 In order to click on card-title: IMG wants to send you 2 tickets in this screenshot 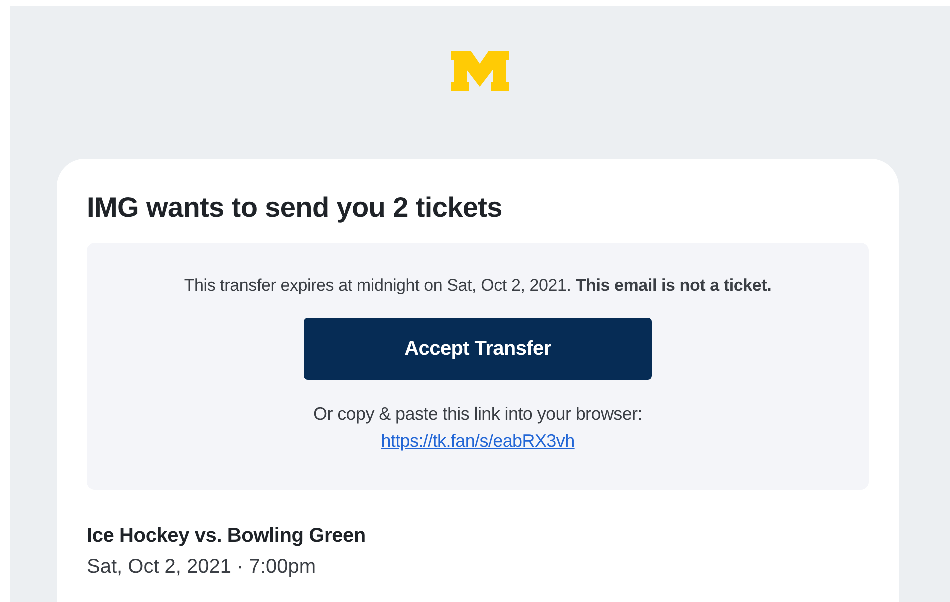, I will do `click(295, 208)`.